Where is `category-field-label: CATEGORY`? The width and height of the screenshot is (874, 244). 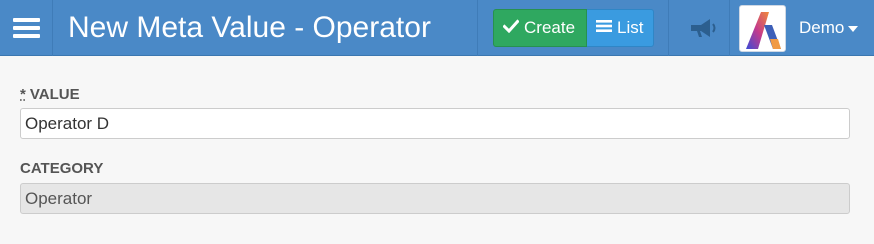
category-field-label: CATEGORY is located at coordinates (62, 168).